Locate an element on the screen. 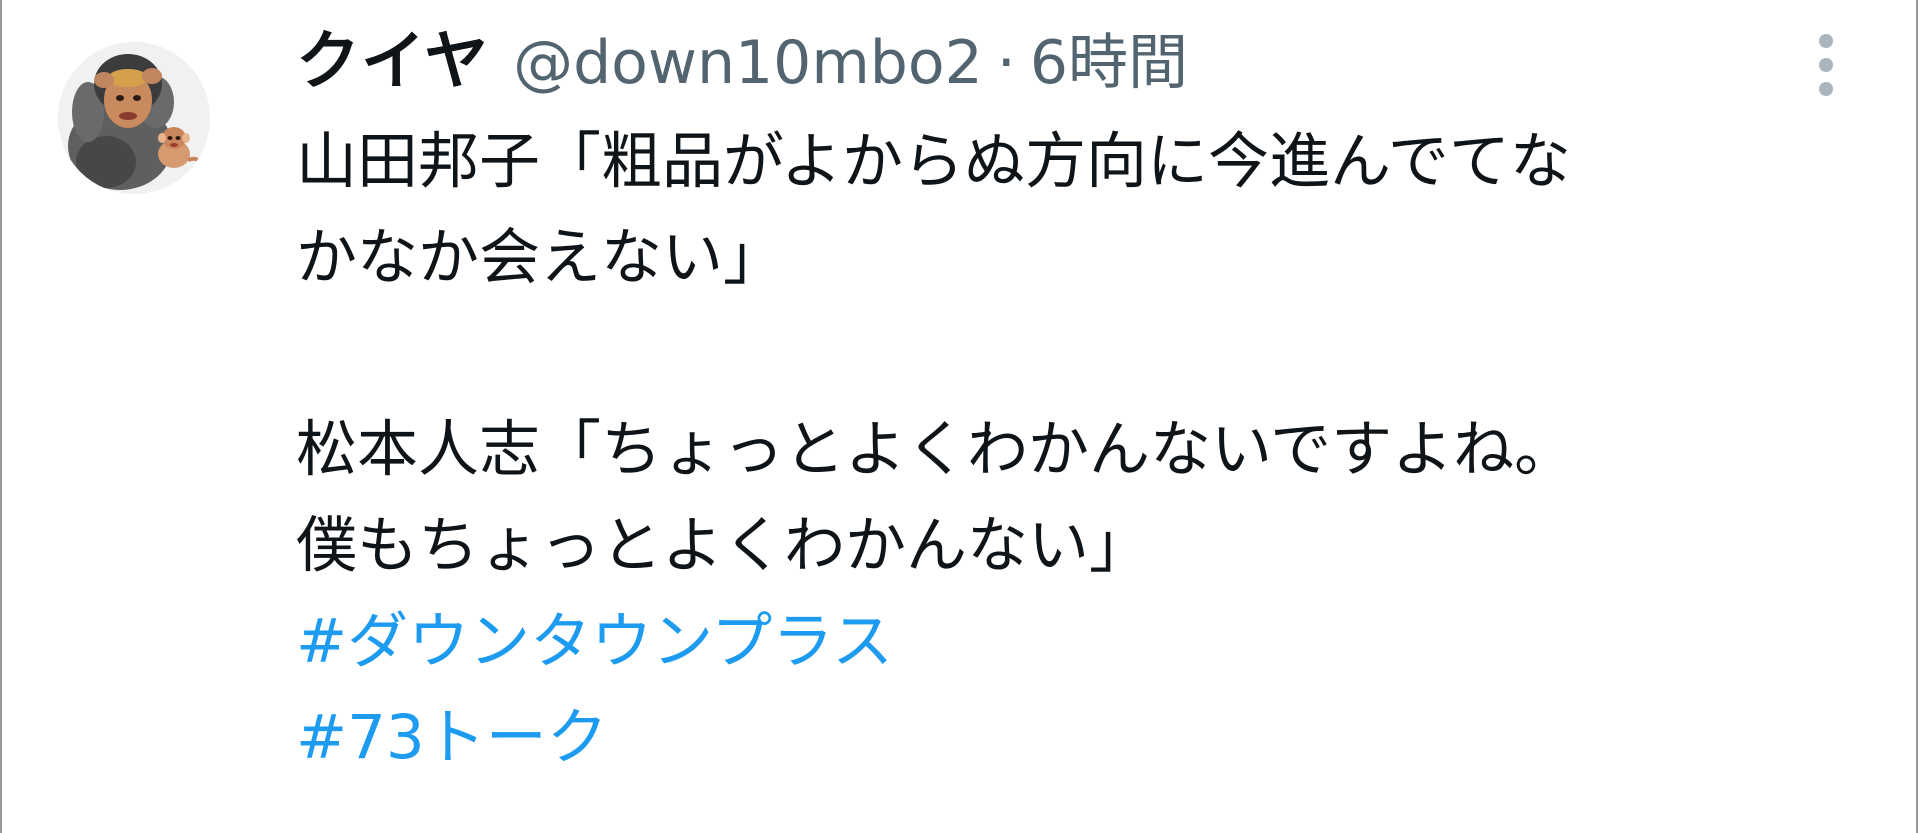 The image size is (1920, 833). tweet-text-line: かなか会えない」 is located at coordinates (540, 257).